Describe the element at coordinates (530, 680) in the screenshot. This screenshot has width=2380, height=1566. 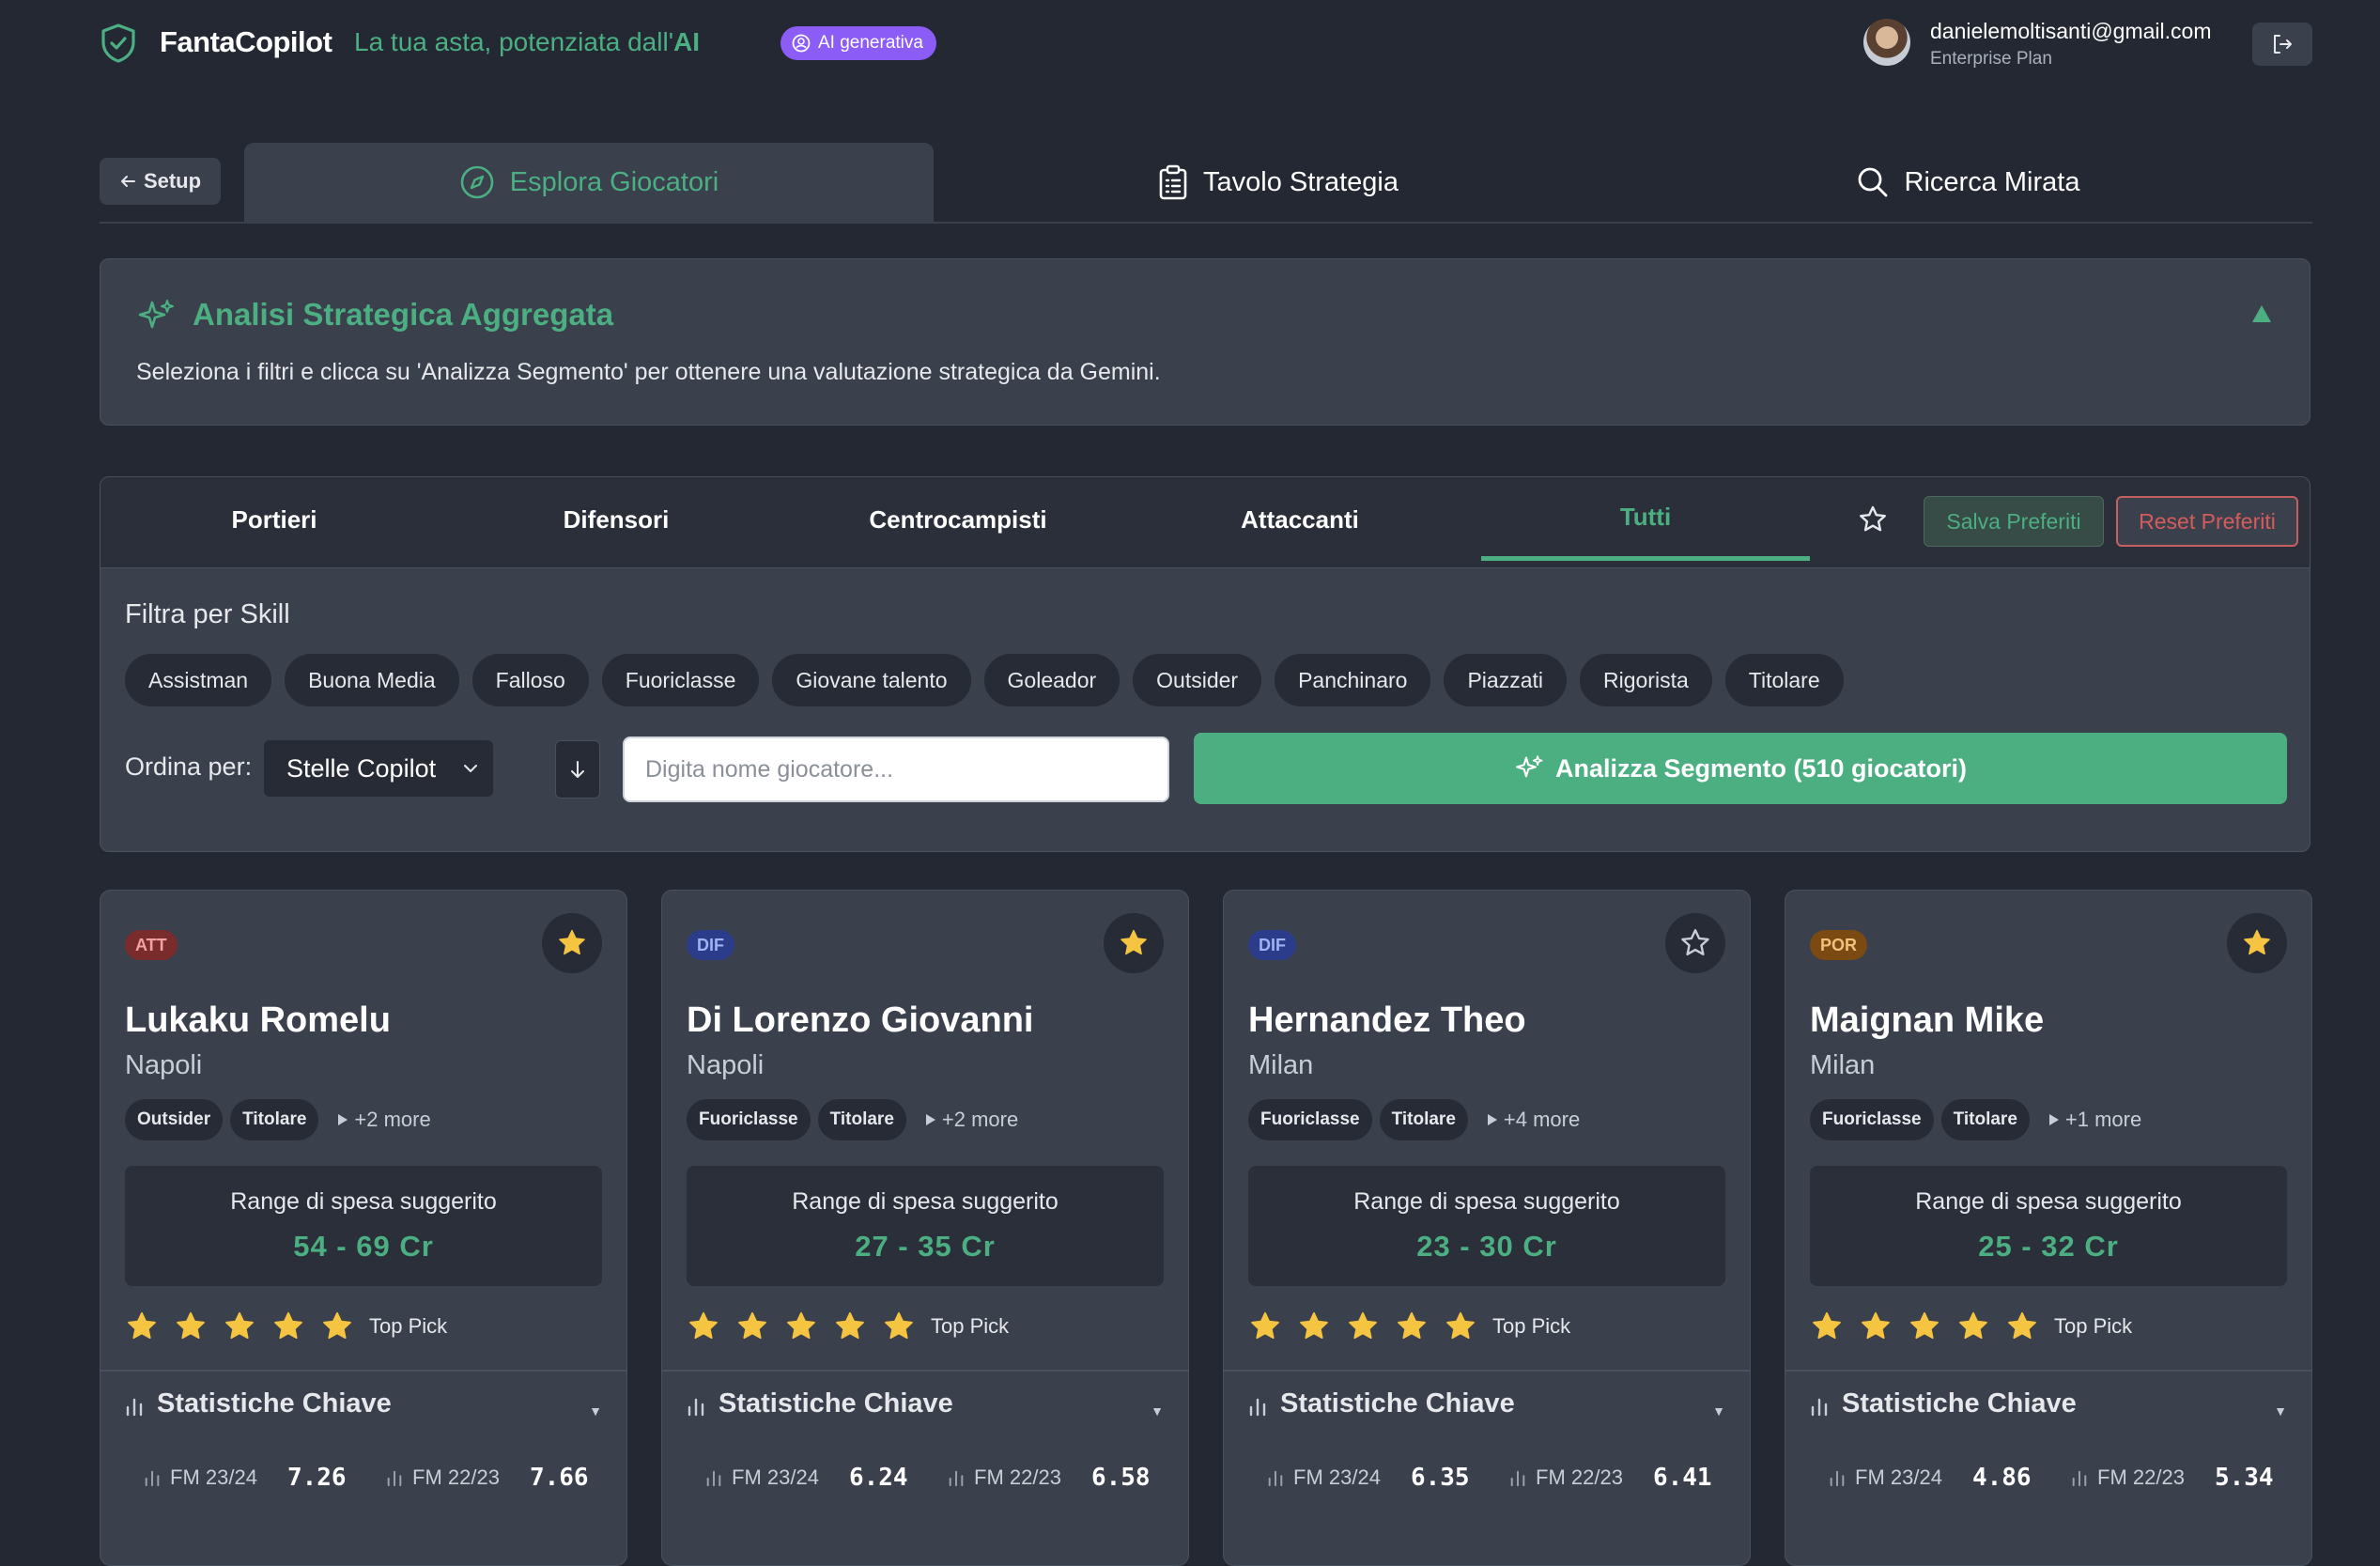
I see `skill-chip-falloso: Falloso` at that location.